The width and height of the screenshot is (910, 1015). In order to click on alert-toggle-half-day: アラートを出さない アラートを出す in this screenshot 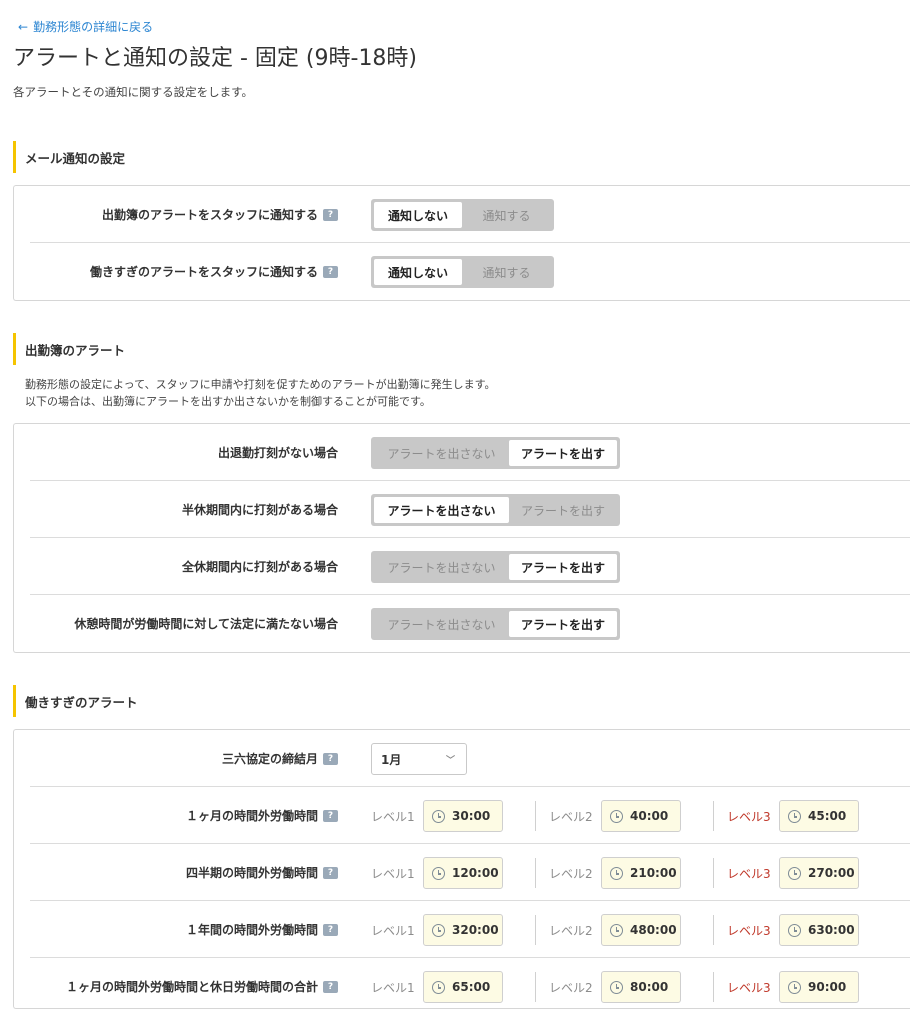, I will do `click(495, 510)`.